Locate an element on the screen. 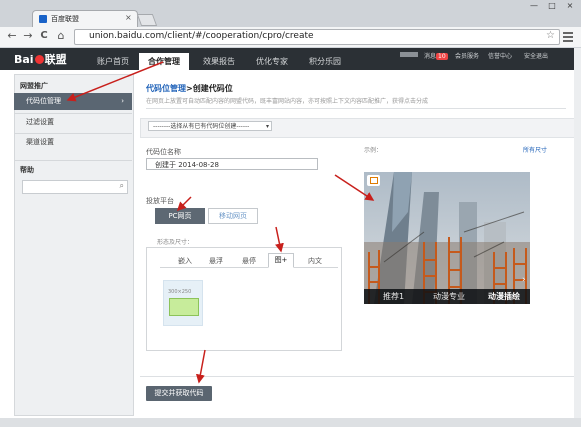  sidebar-item-code-management: 代码位管理 › is located at coordinates (73, 101).